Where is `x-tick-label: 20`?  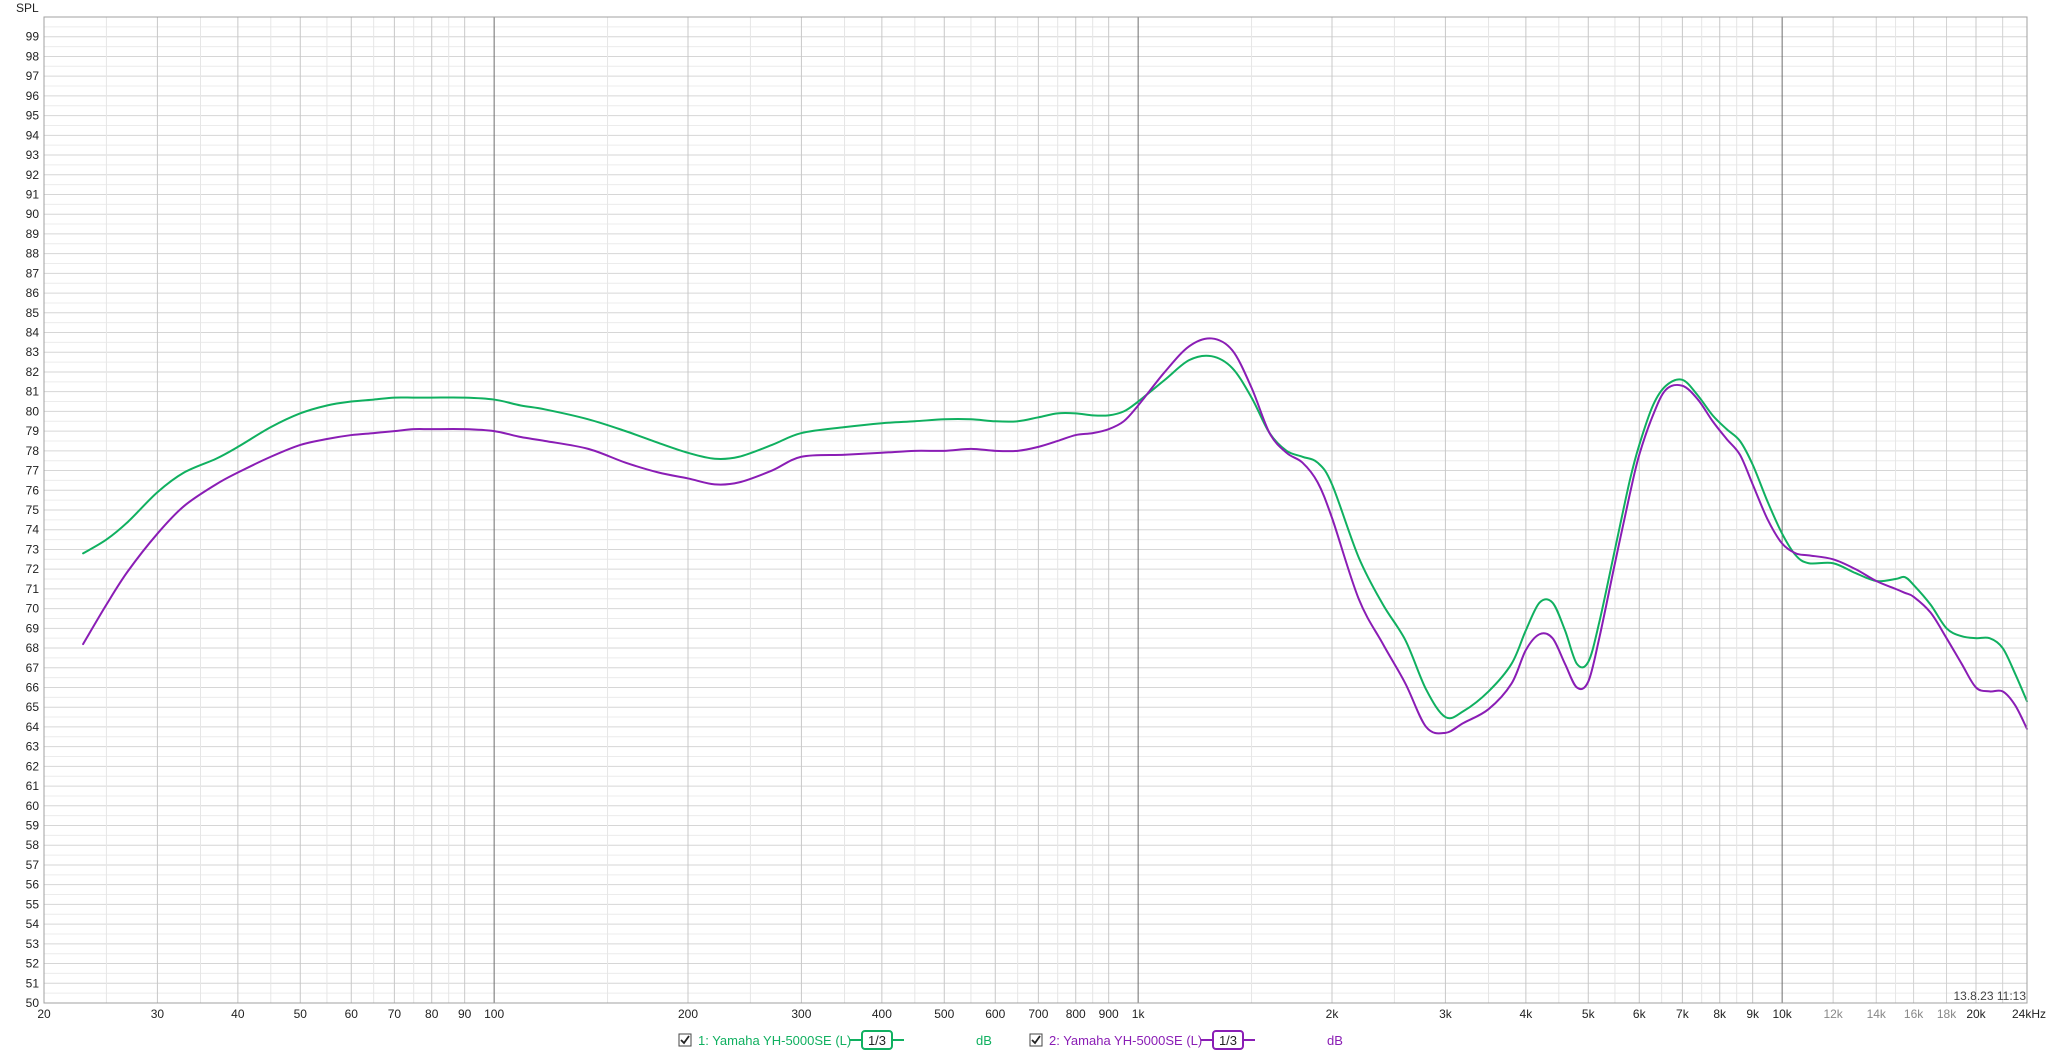 x-tick-label: 20 is located at coordinates (44, 1014).